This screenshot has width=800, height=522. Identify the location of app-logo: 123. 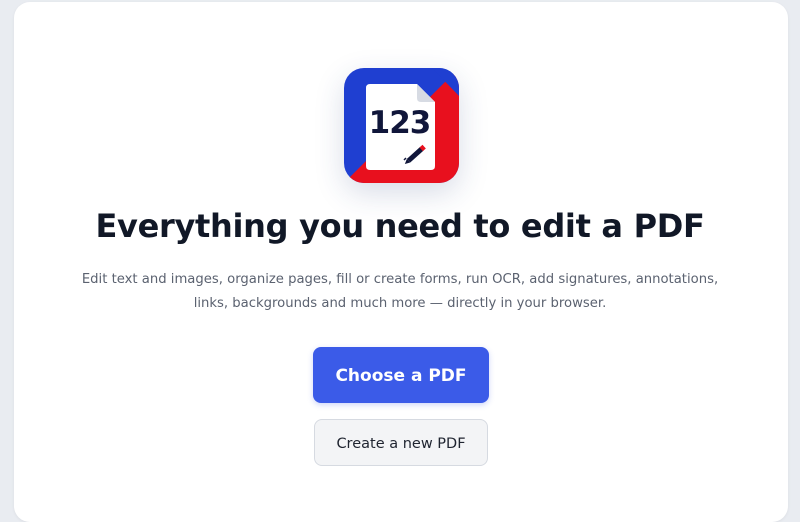
(401, 125).